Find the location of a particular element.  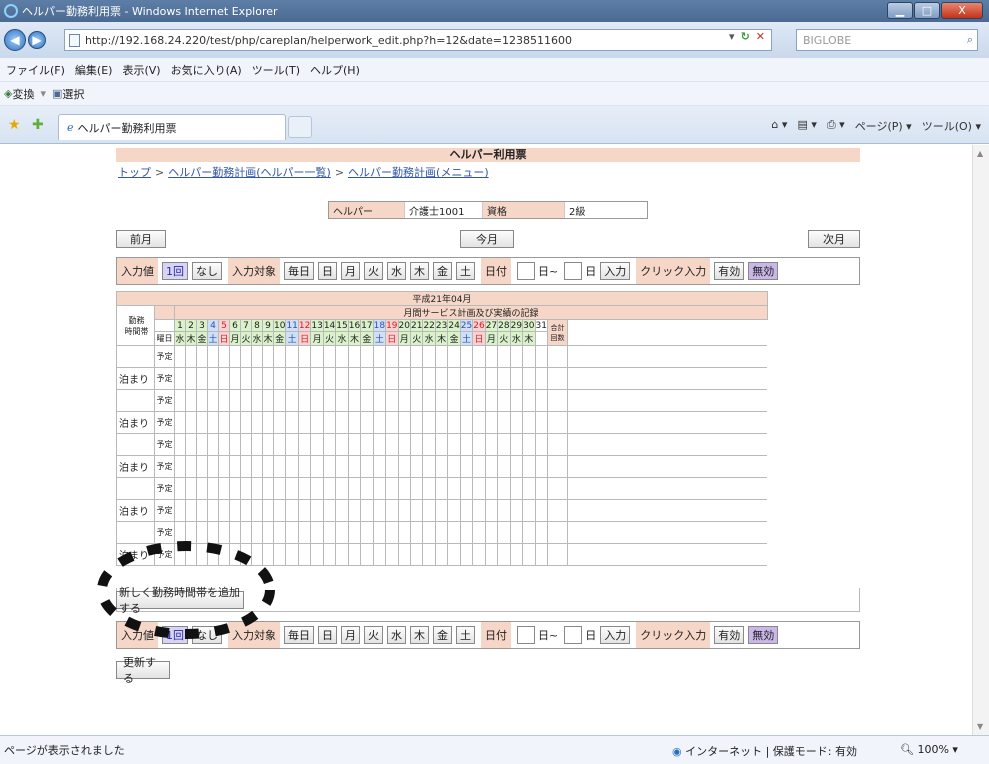

once-button: 1回 is located at coordinates (175, 271).